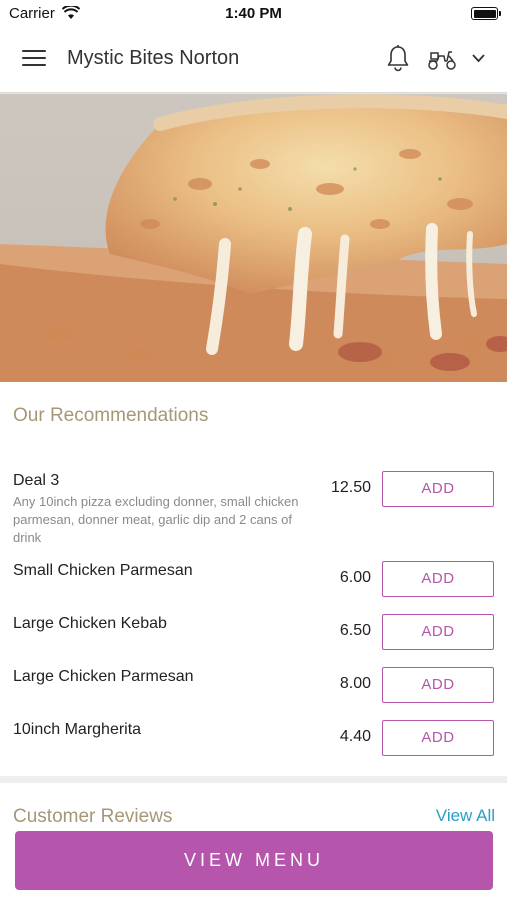  What do you see at coordinates (253, 779) in the screenshot?
I see `section-divider` at bounding box center [253, 779].